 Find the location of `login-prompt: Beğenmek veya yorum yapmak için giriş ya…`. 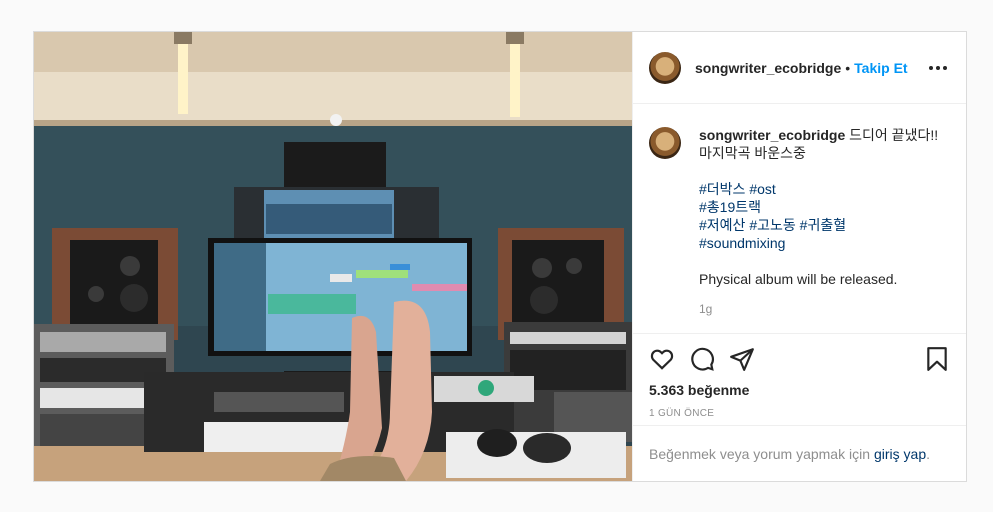

login-prompt: Beğenmek veya yorum yapmak için giriş ya… is located at coordinates (799, 453).